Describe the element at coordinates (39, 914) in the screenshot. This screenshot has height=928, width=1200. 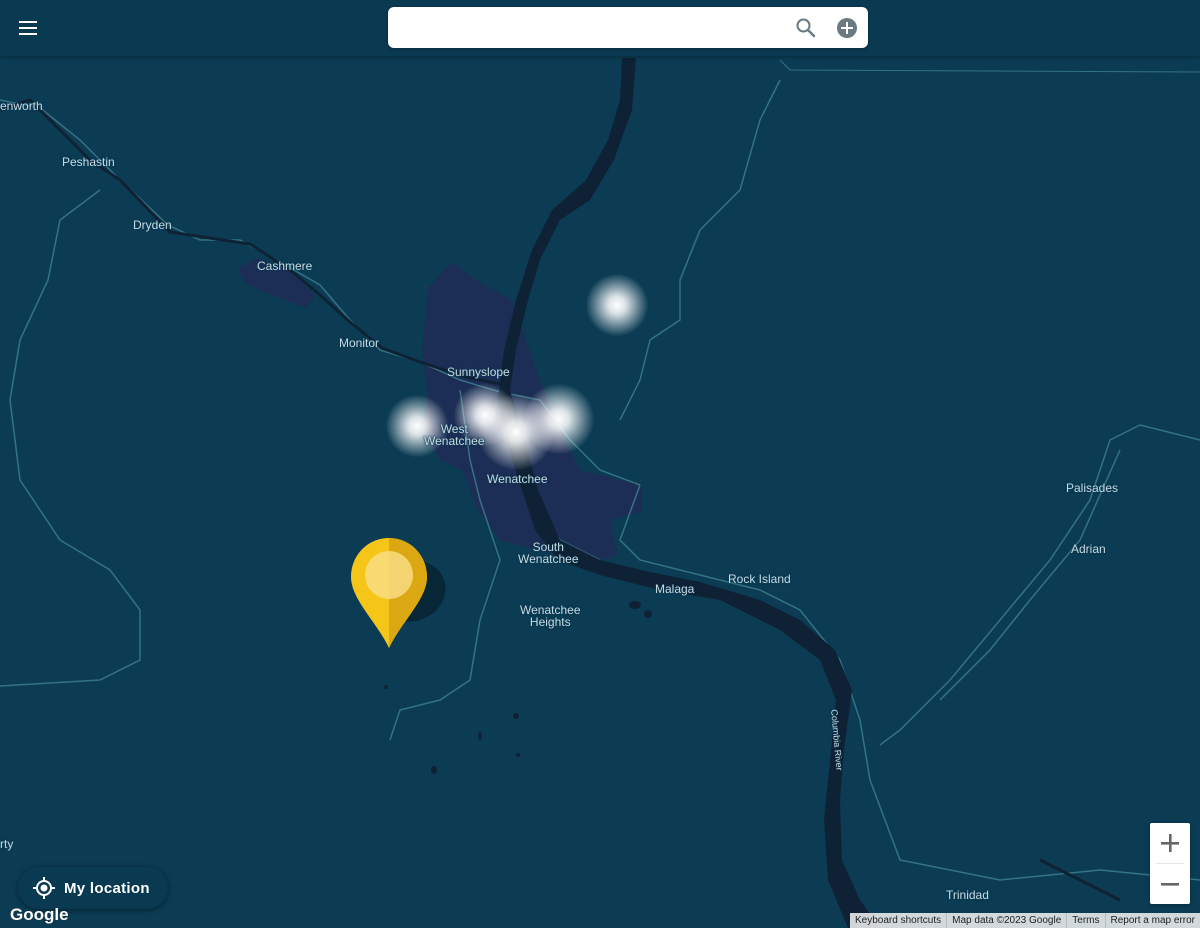
I see `google-logo: Google` at that location.